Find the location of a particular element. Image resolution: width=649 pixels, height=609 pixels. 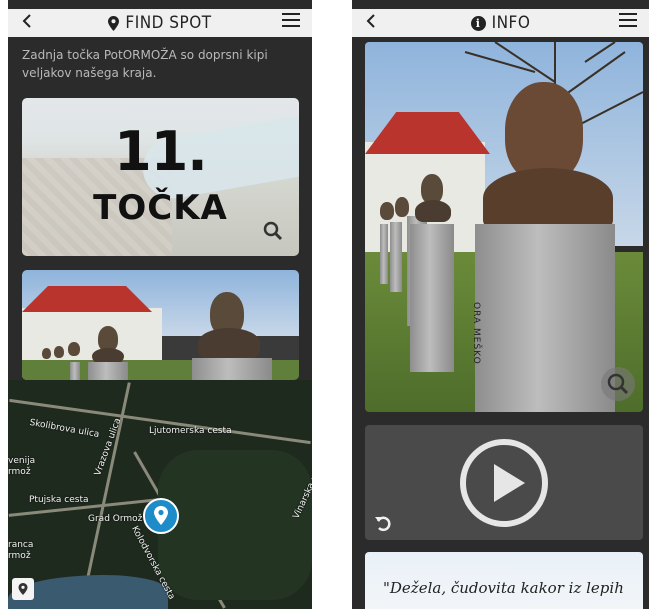

page-title: FIND SPOT is located at coordinates (159, 23).